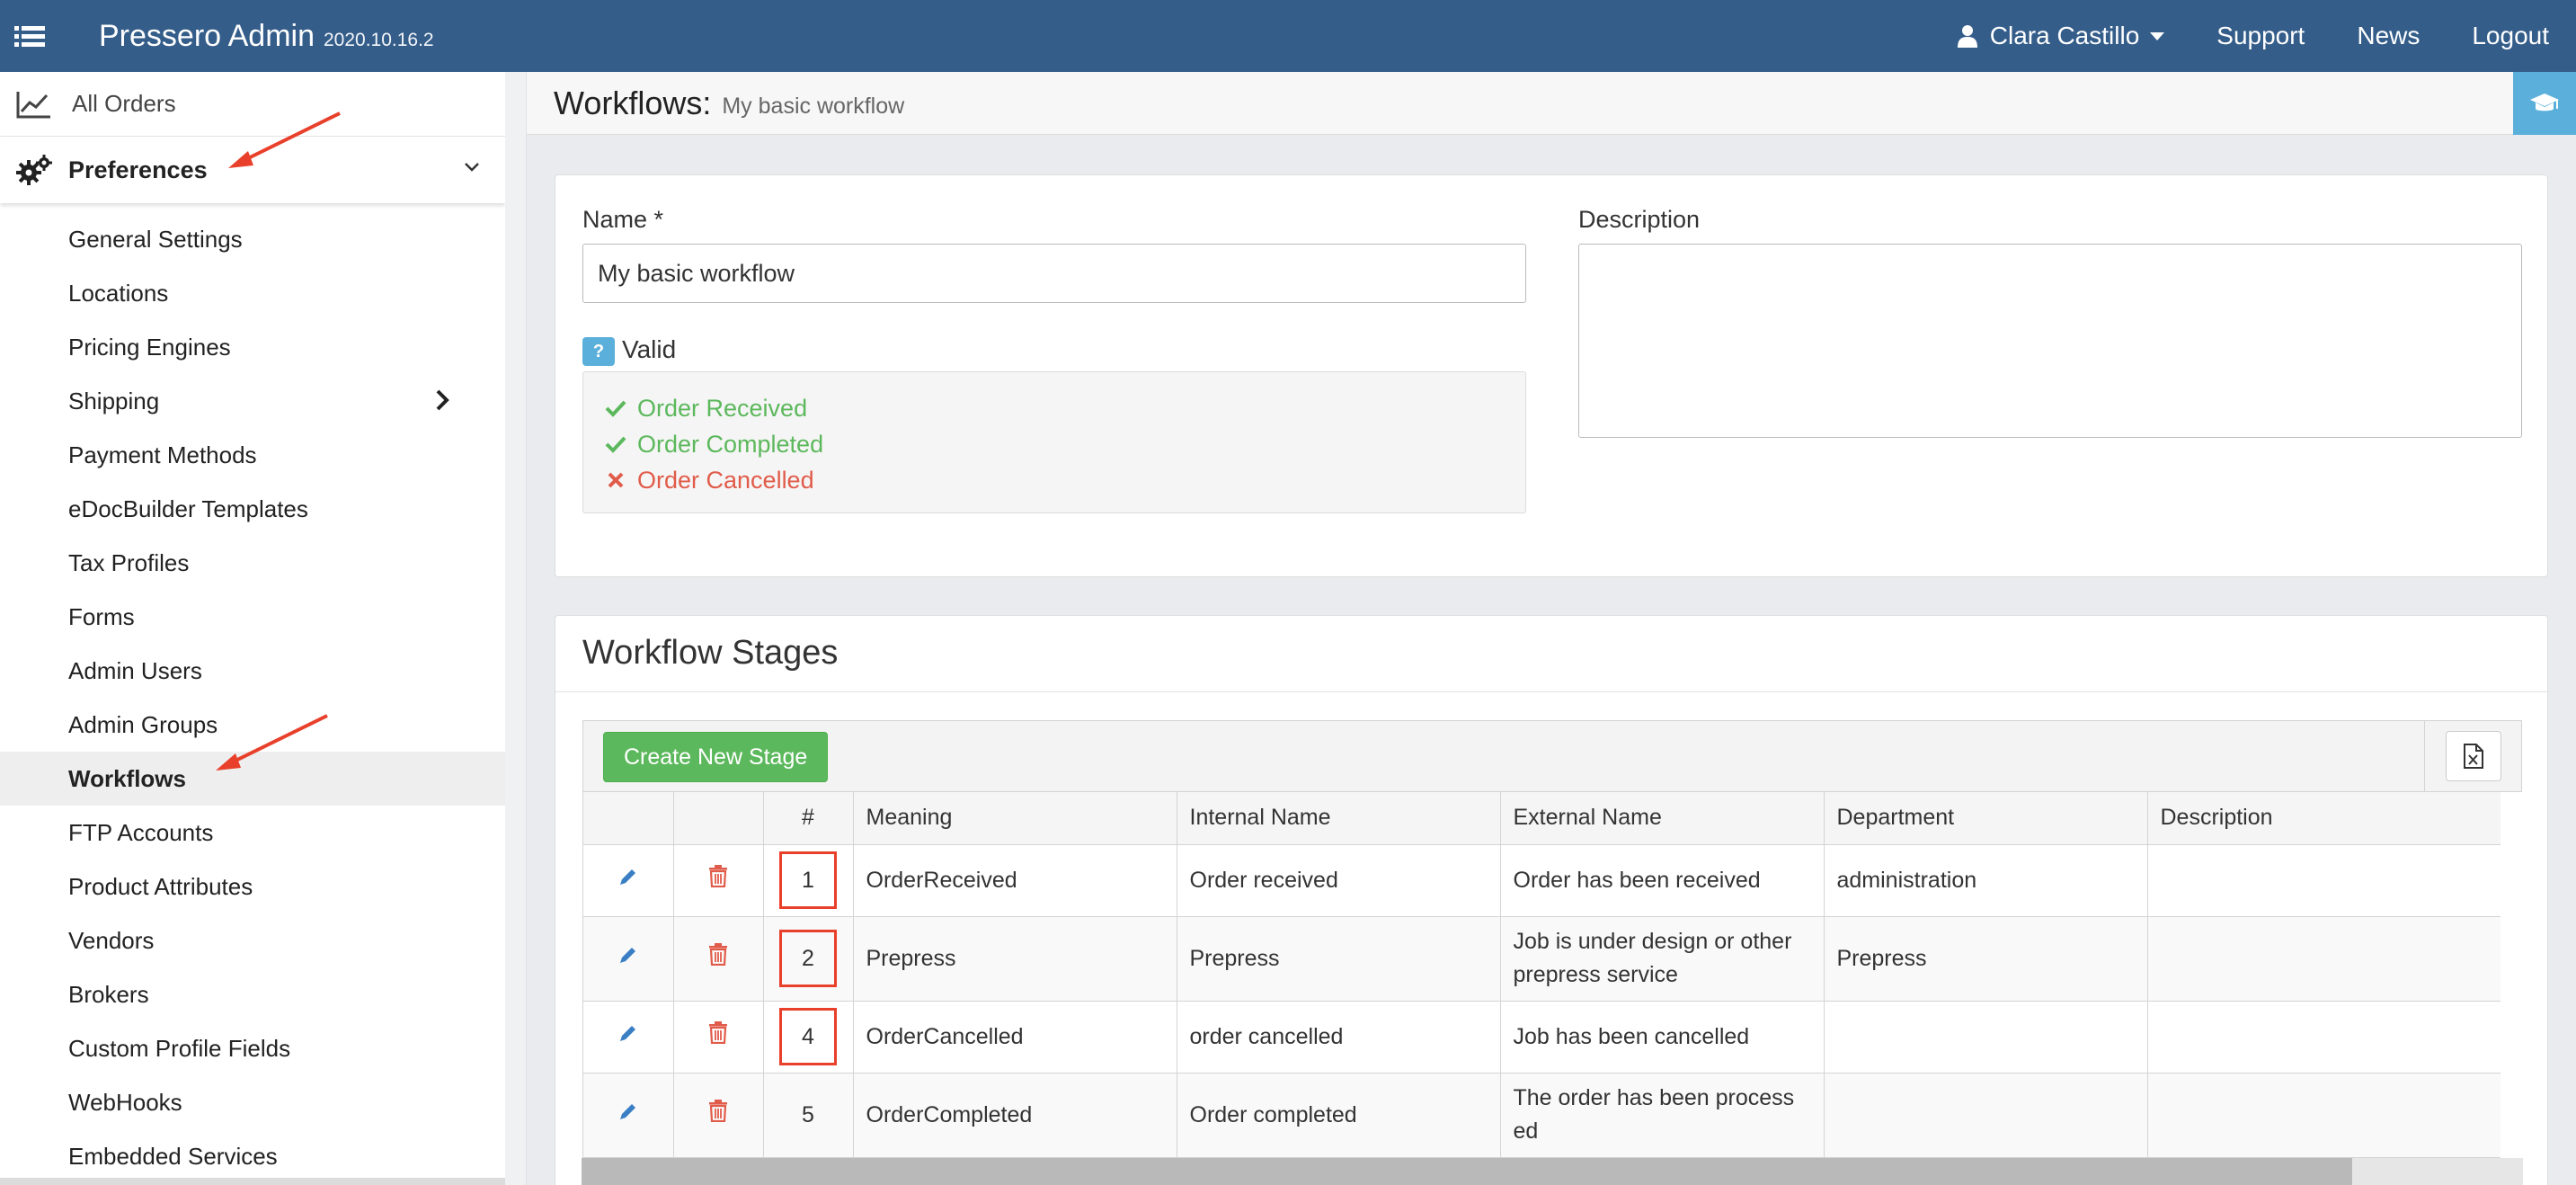 The width and height of the screenshot is (2576, 1185). I want to click on line-chart-icon, so click(33, 104).